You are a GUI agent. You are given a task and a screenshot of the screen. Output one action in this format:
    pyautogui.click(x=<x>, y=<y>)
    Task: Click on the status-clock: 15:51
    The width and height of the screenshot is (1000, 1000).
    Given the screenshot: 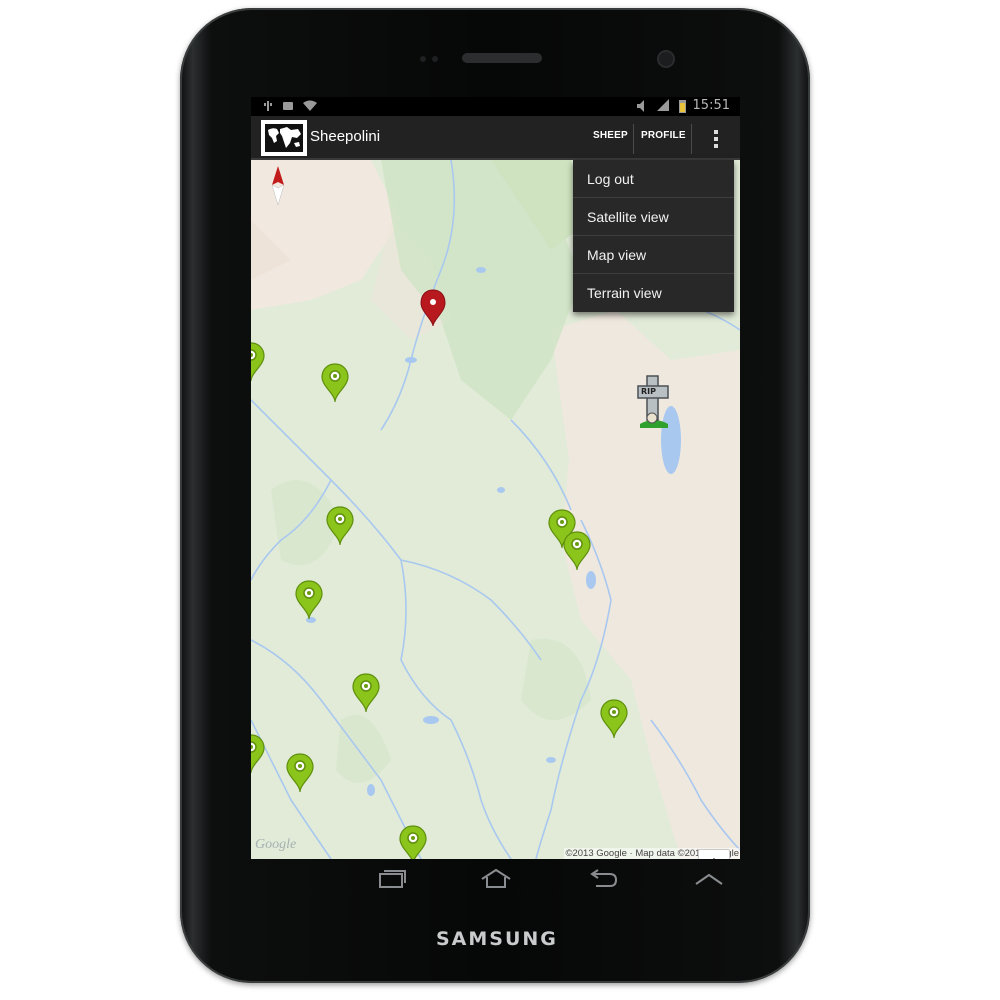 What is the action you would take?
    pyautogui.click(x=711, y=105)
    